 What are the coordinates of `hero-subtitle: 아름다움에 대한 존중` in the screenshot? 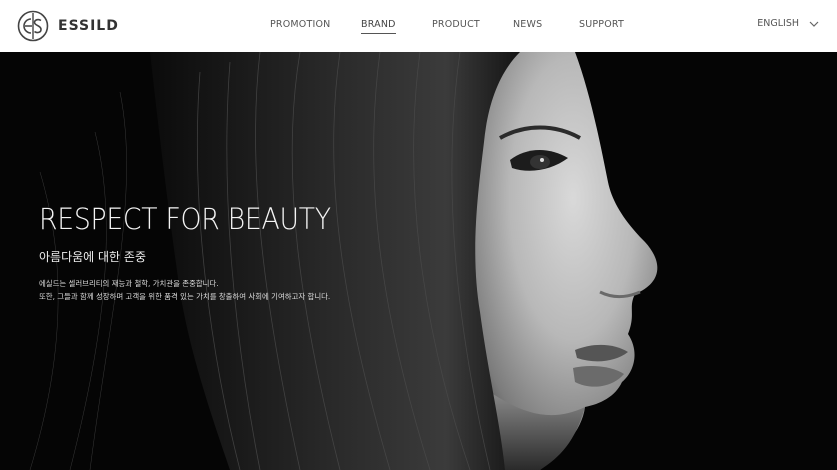 It's located at (92, 257).